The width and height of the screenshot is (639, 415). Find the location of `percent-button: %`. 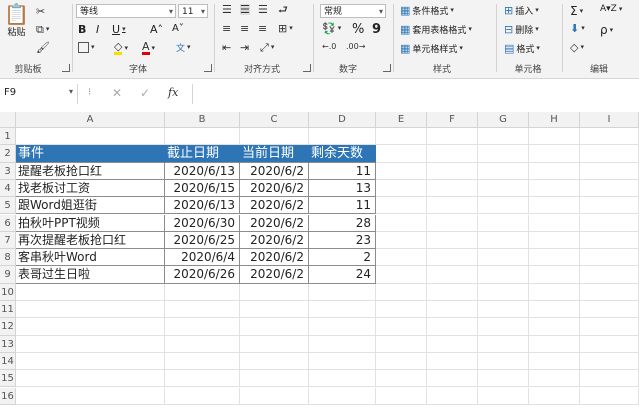

percent-button: % is located at coordinates (358, 29).